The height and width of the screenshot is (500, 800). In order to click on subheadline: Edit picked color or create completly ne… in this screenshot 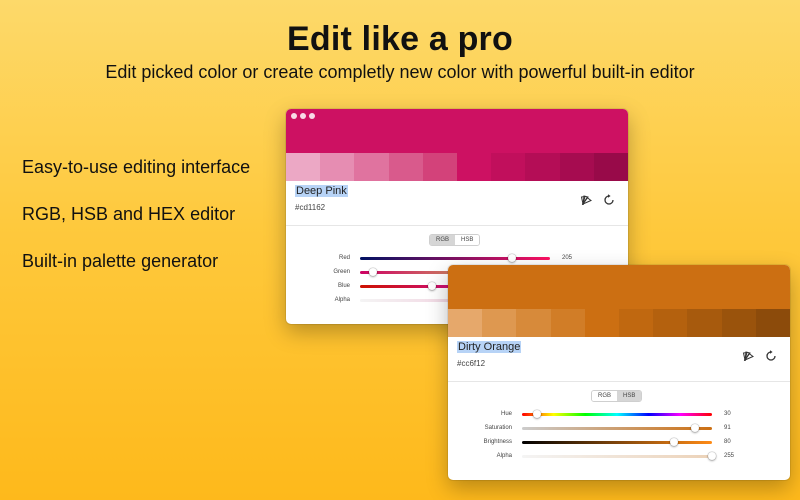, I will do `click(400, 72)`.